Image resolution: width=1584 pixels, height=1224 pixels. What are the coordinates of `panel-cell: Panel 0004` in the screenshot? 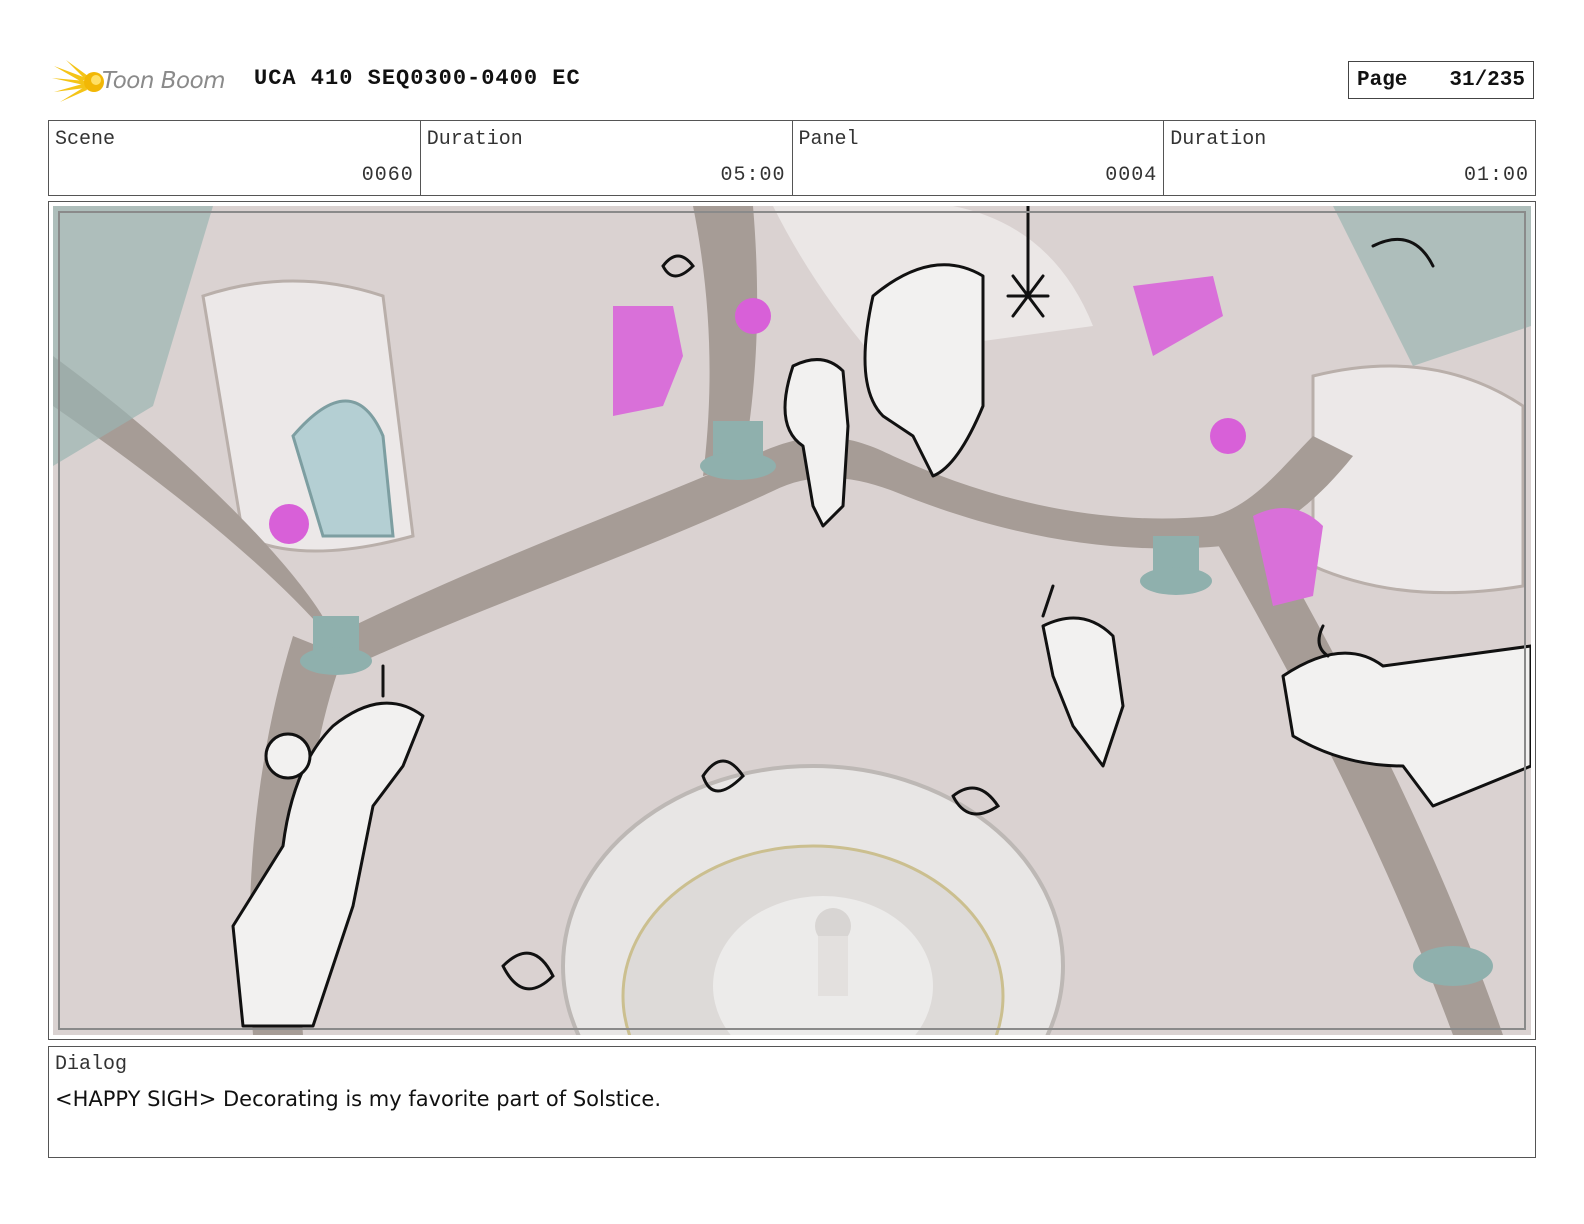 It's located at (979, 158).